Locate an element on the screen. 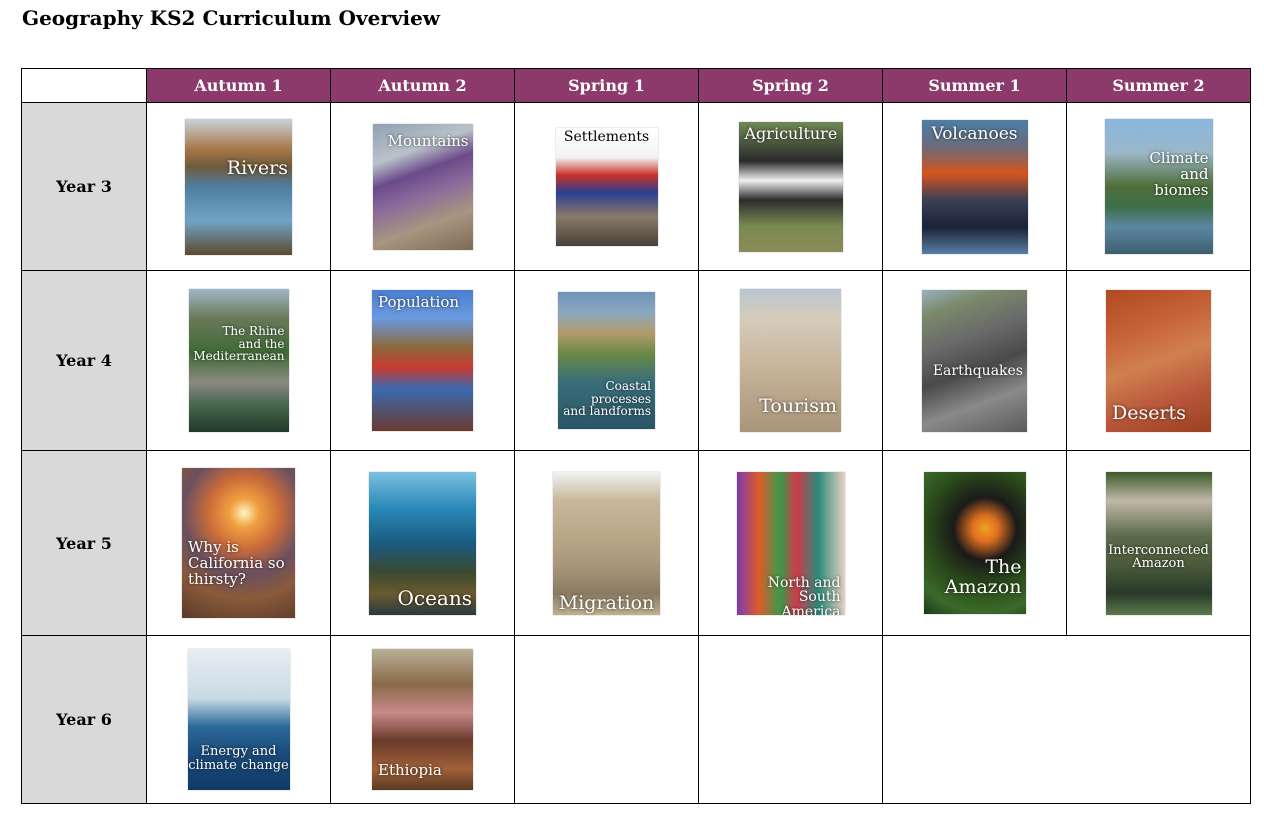  year-label: Year 6 is located at coordinates (84, 719).